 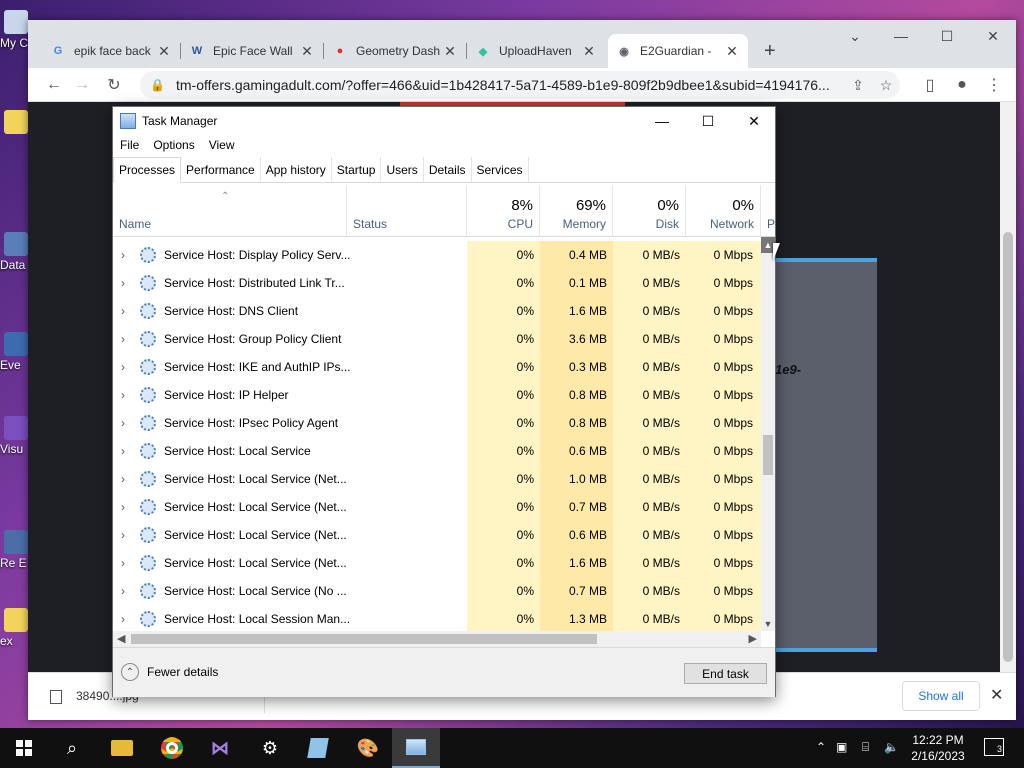 I want to click on column-power: P, so click(x=768, y=211).